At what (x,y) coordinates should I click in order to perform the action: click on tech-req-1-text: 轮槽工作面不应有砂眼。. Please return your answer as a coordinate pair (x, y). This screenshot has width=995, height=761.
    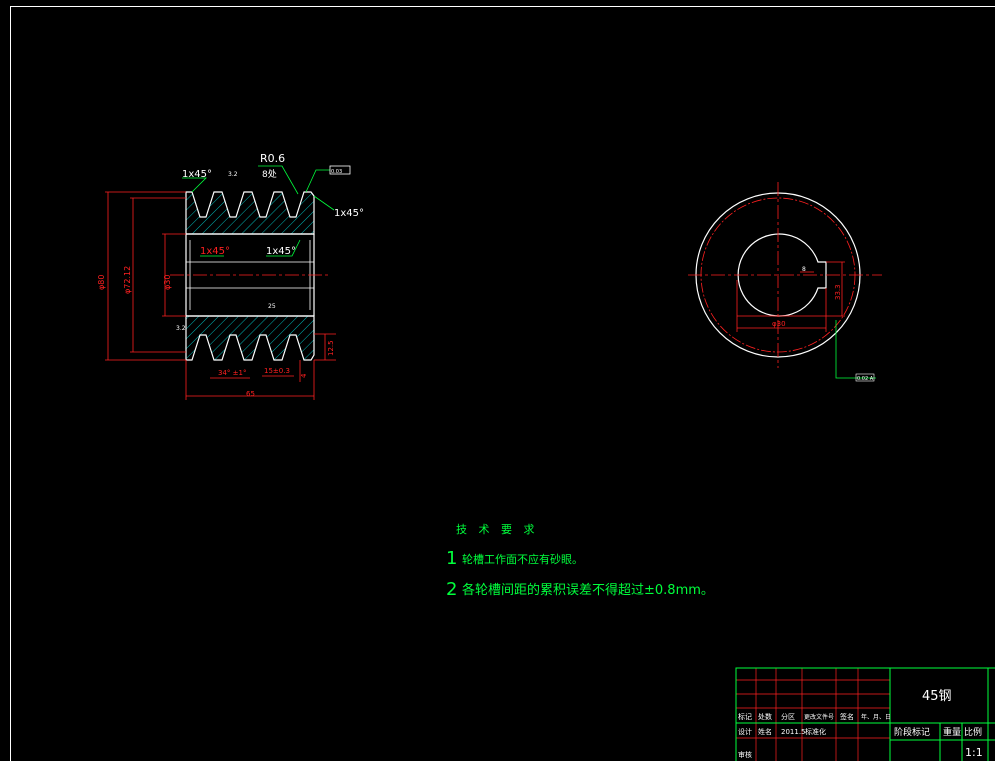
    Looking at the image, I should click on (522, 559).